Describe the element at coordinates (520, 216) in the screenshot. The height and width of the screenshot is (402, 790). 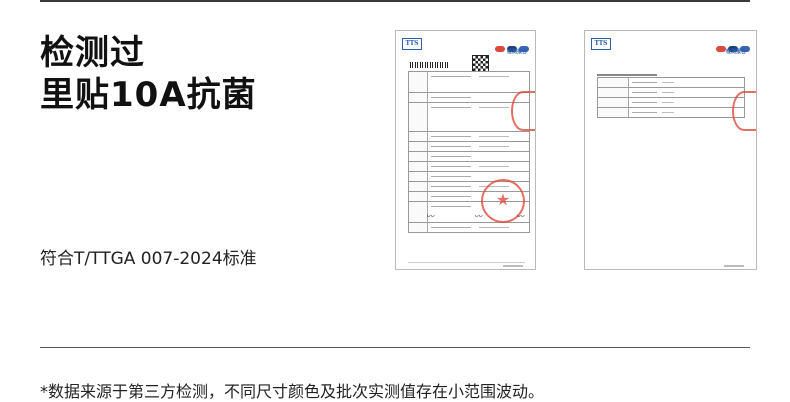
I see `signature-3-icon: 〰` at that location.